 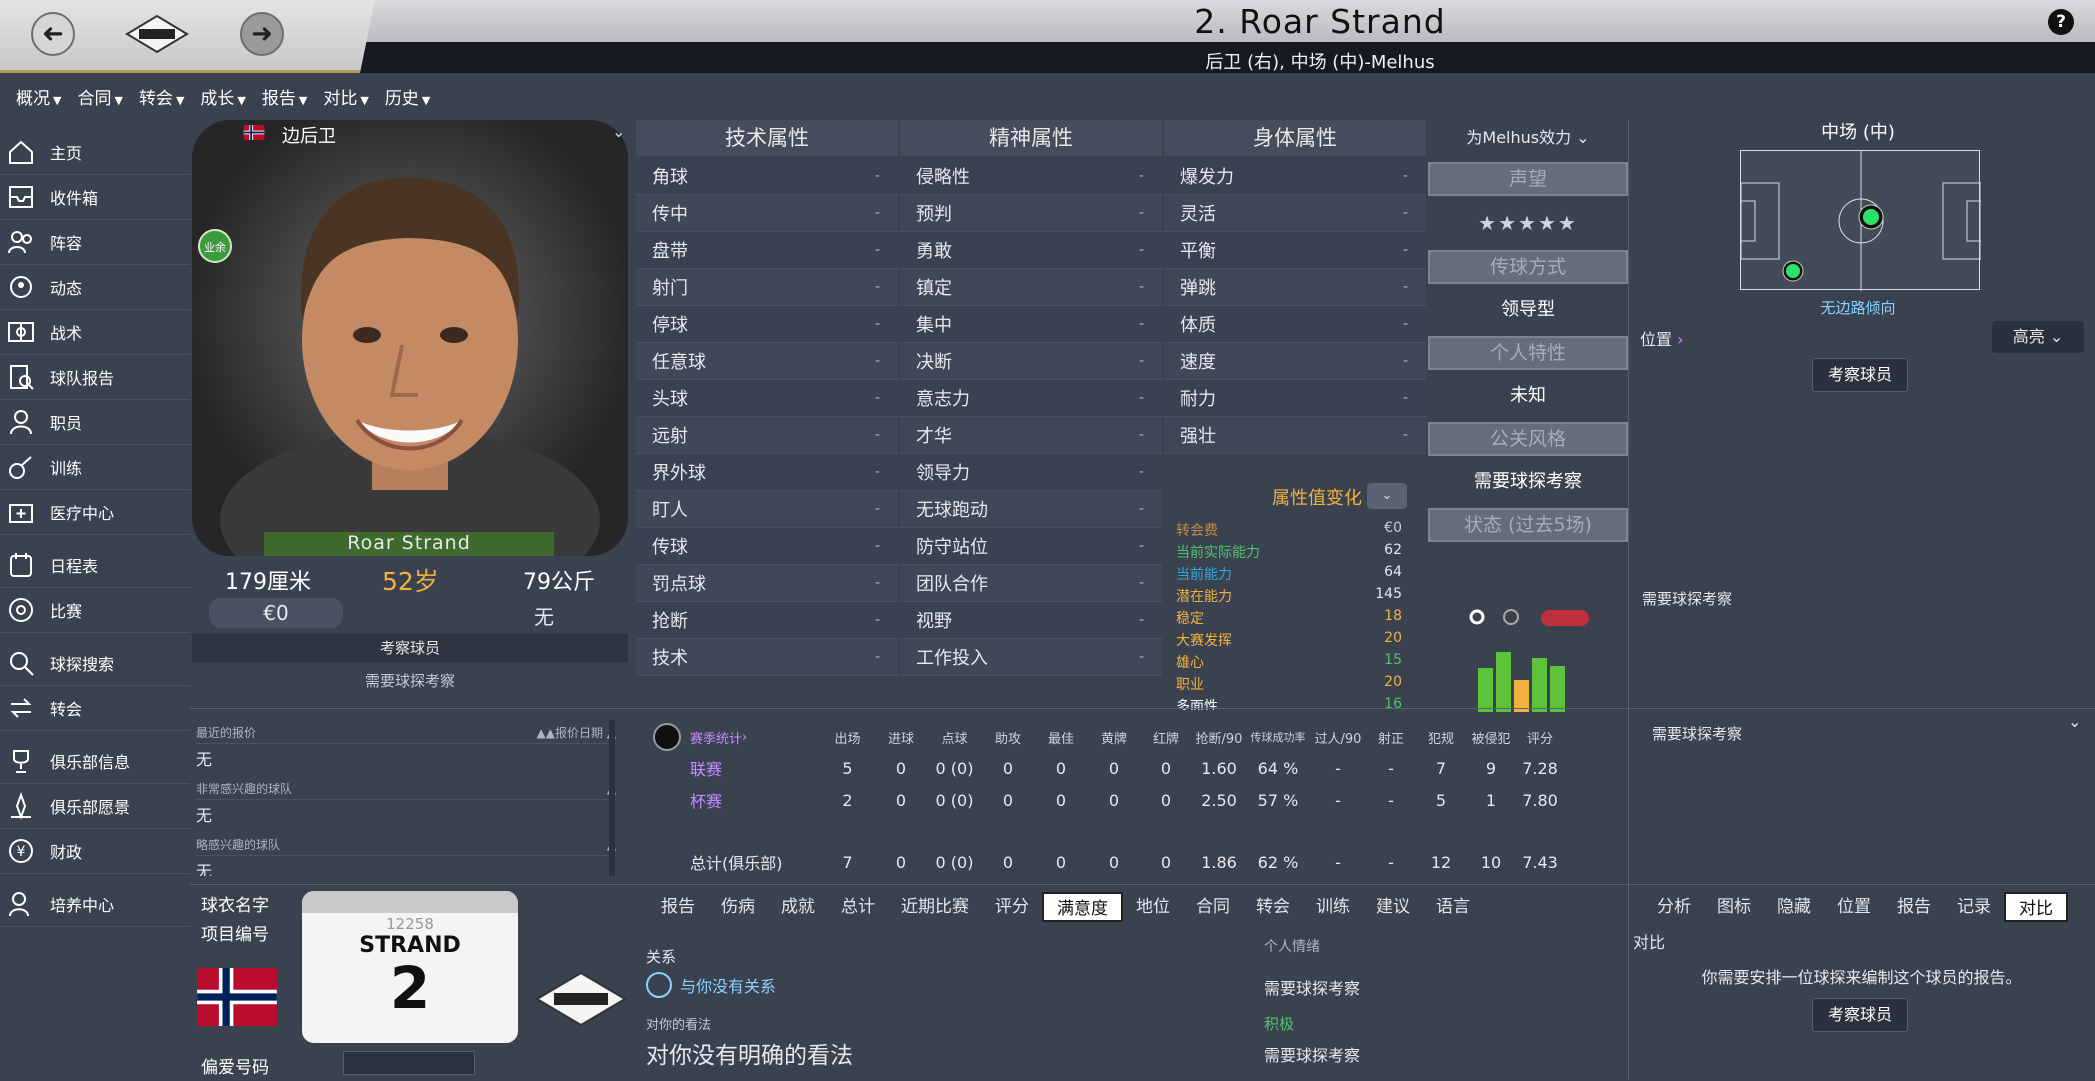 I want to click on forward-button: ➜, so click(x=262, y=34).